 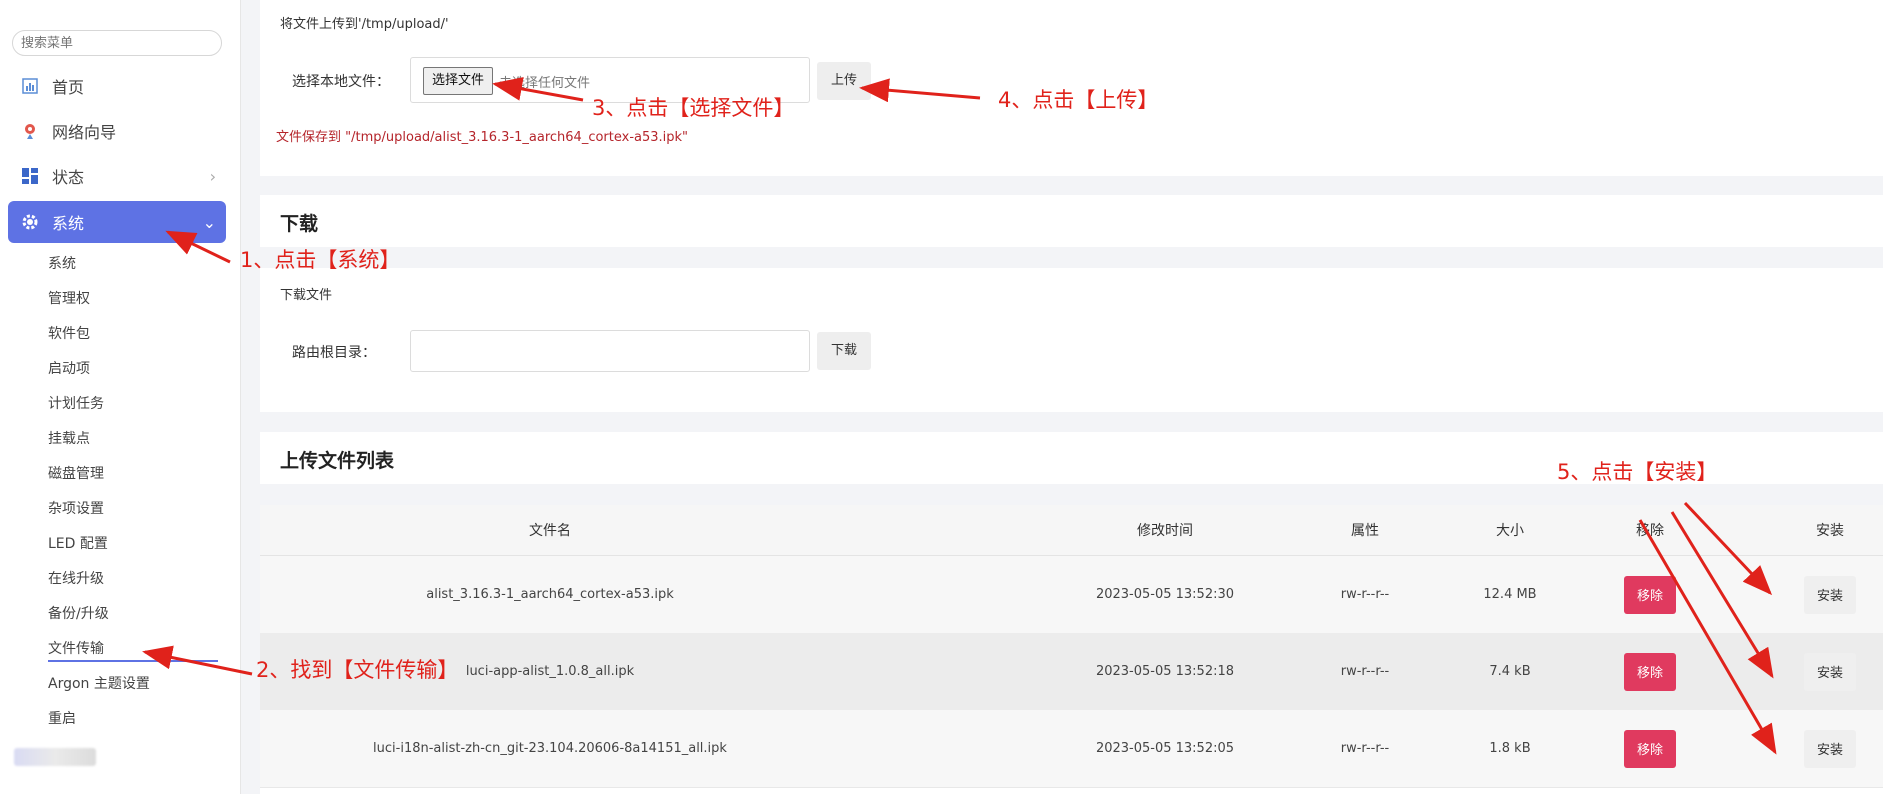 What do you see at coordinates (62, 719) in the screenshot?
I see `sub-item-reboot: 重启` at bounding box center [62, 719].